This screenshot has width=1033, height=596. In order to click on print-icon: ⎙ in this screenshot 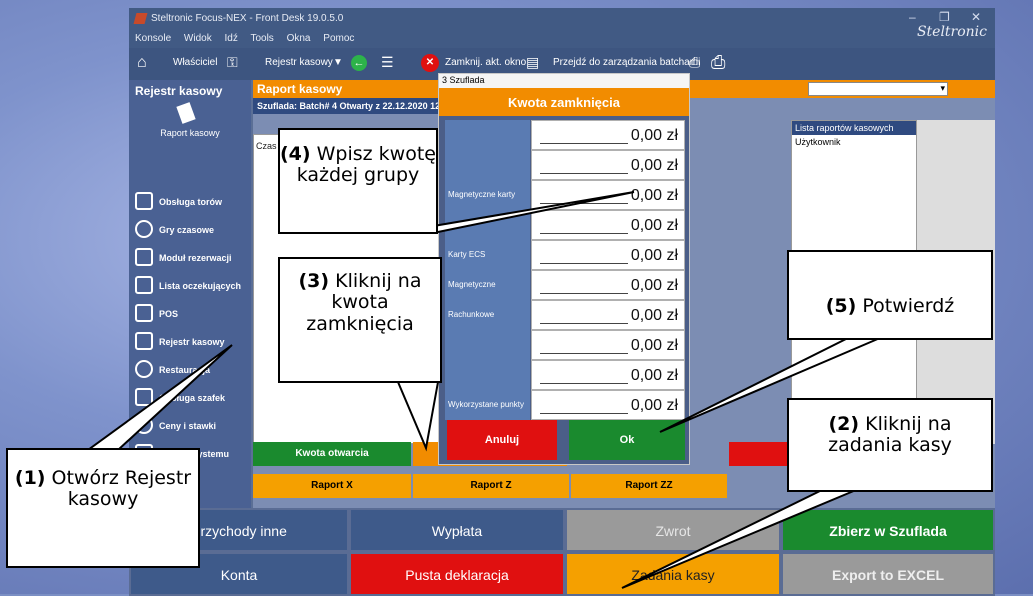, I will do `click(694, 62)`.